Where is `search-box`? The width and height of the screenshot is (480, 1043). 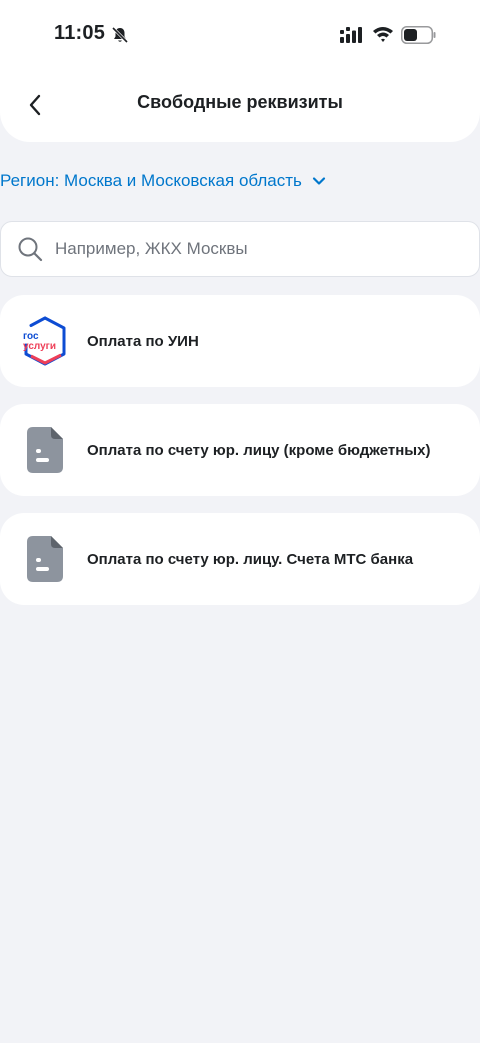
search-box is located at coordinates (240, 249).